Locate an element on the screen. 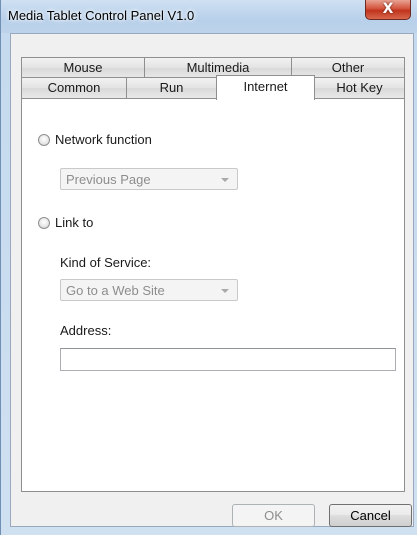  link-to-label: Link to is located at coordinates (74, 222).